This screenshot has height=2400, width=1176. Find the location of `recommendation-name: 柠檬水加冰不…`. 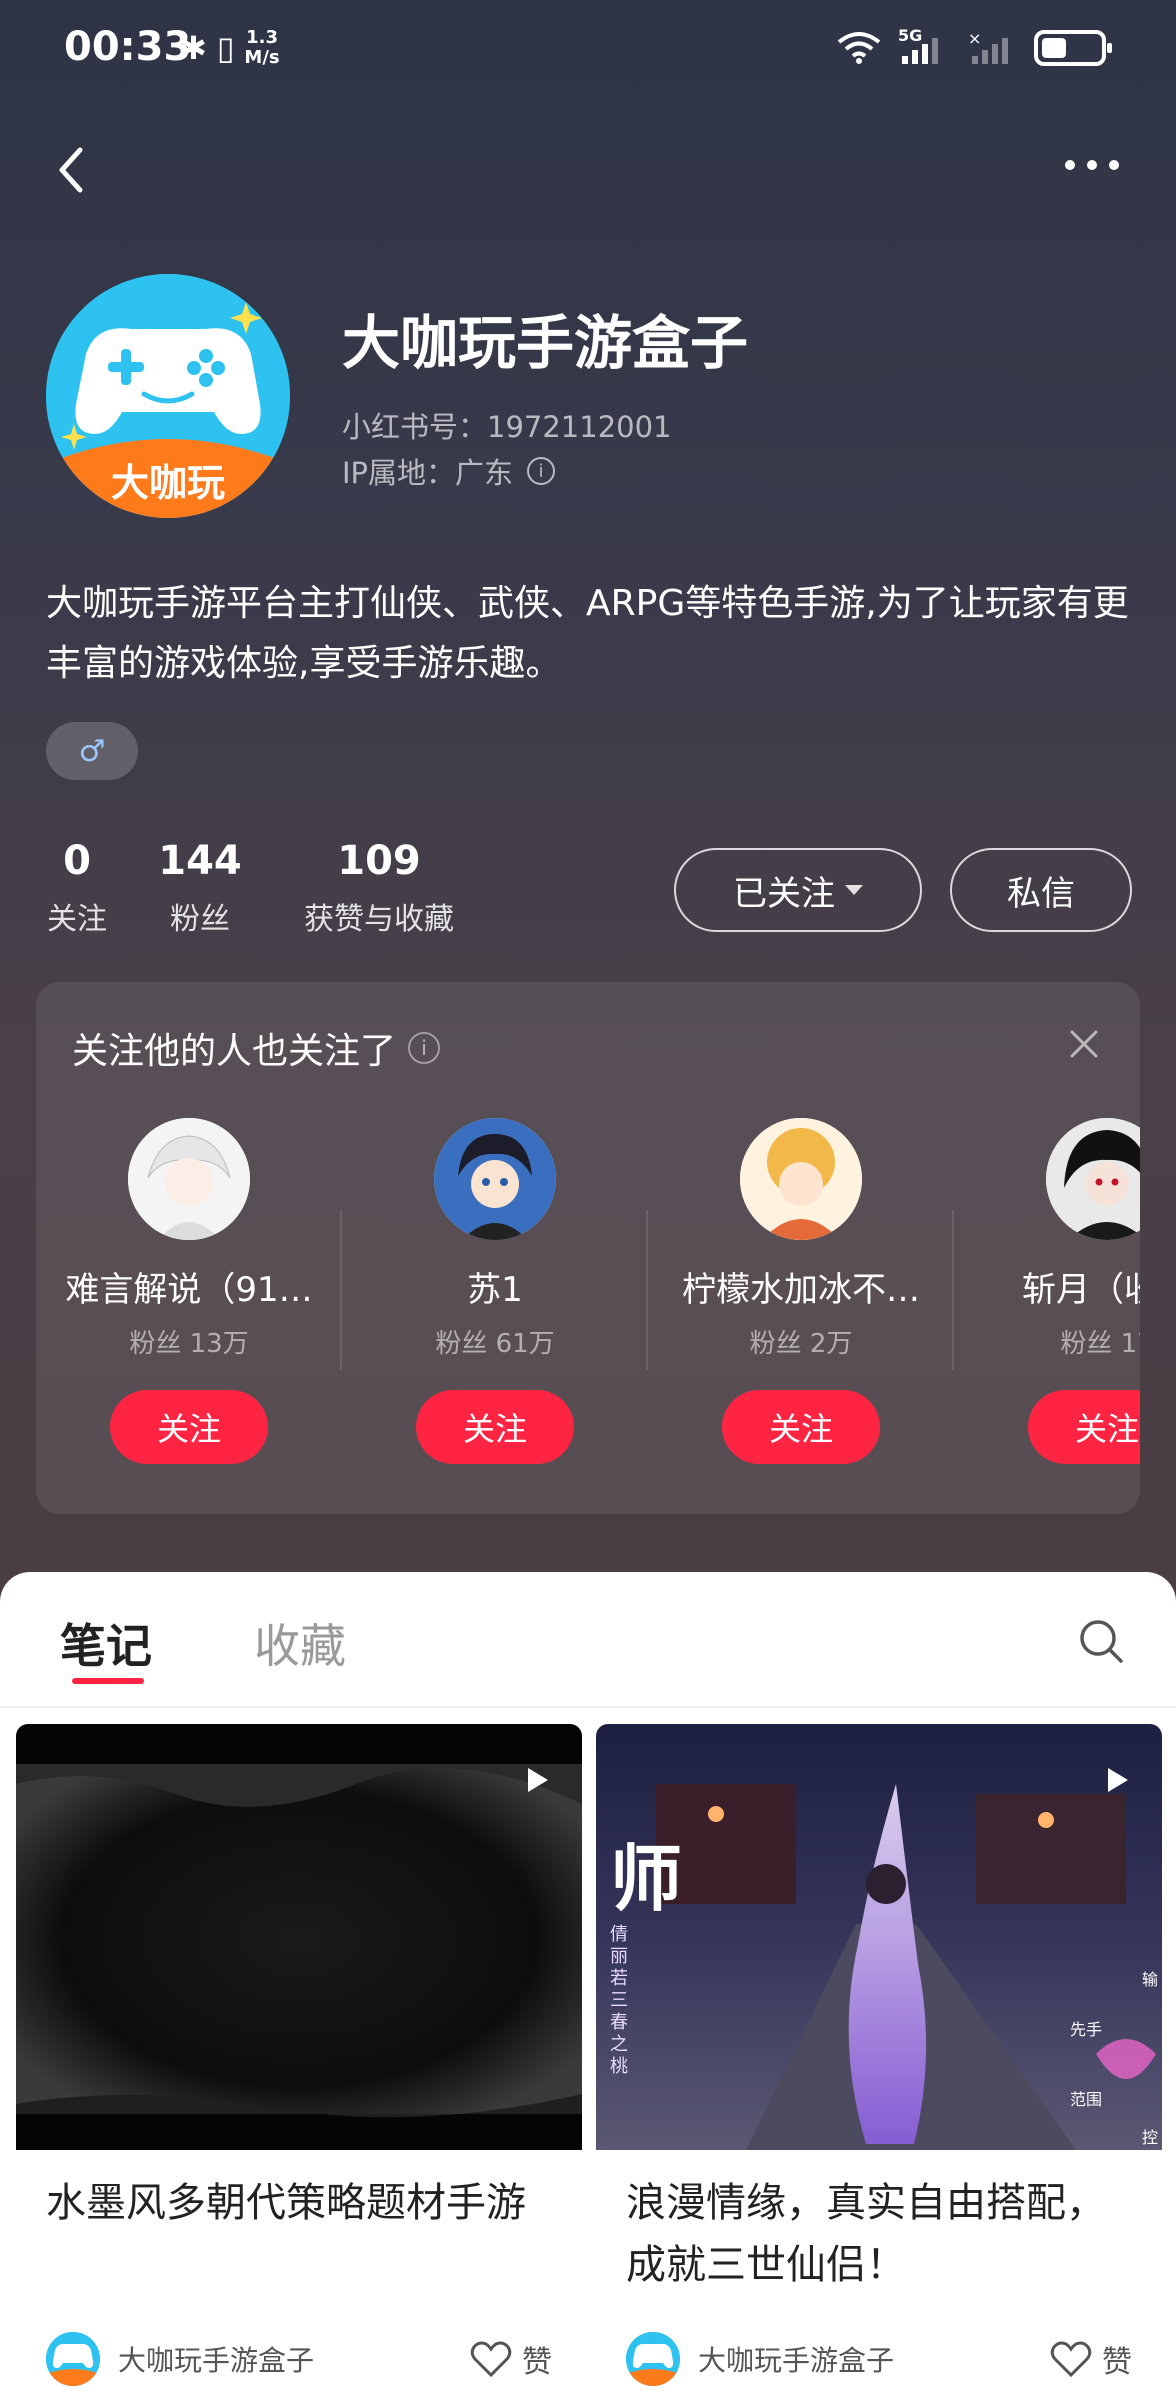

recommendation-name: 柠檬水加冰不… is located at coordinates (801, 1290).